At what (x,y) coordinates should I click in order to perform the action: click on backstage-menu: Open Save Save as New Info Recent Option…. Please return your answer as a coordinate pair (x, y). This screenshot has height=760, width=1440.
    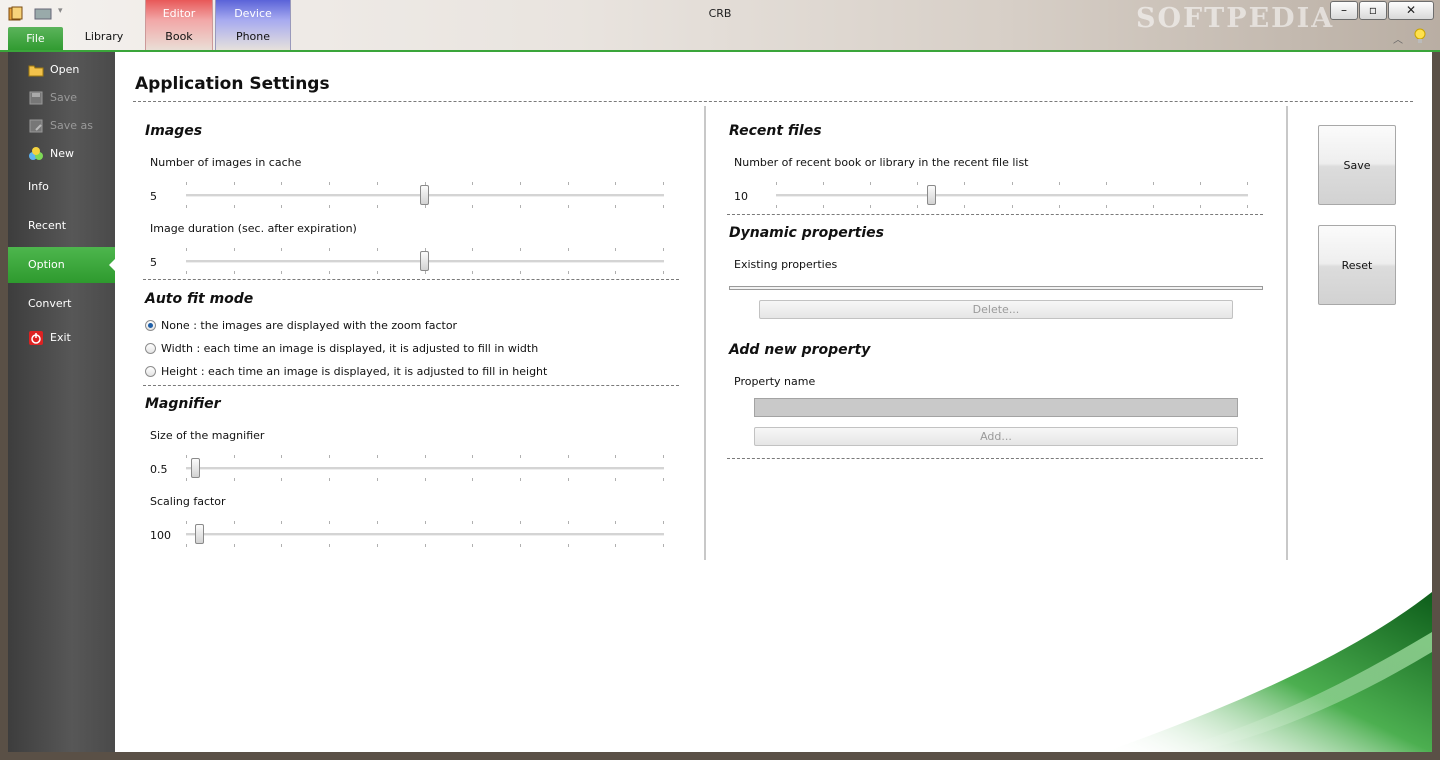
    Looking at the image, I should click on (62, 402).